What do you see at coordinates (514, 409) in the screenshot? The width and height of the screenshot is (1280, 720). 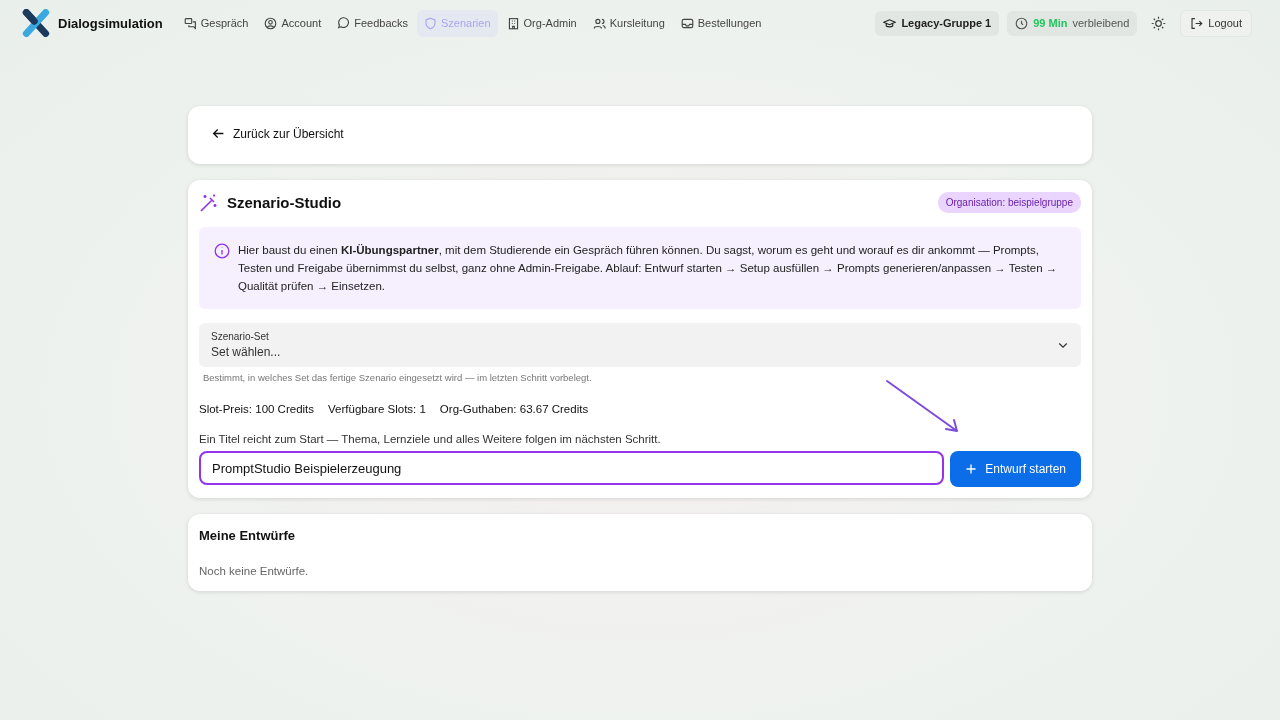 I see `credit-stat: Org-Guthaben: 63.67 Credits` at bounding box center [514, 409].